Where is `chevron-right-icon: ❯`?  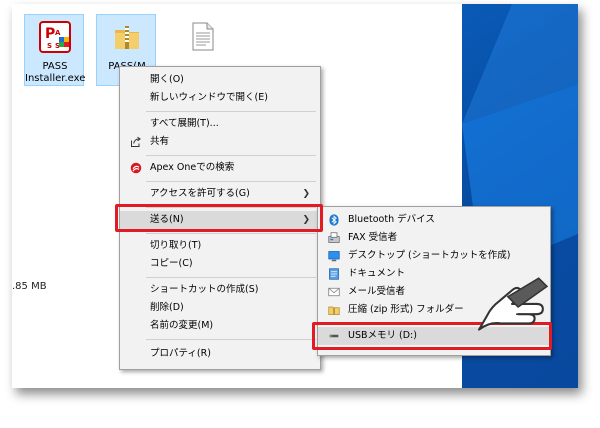 chevron-right-icon: ❯ is located at coordinates (306, 194).